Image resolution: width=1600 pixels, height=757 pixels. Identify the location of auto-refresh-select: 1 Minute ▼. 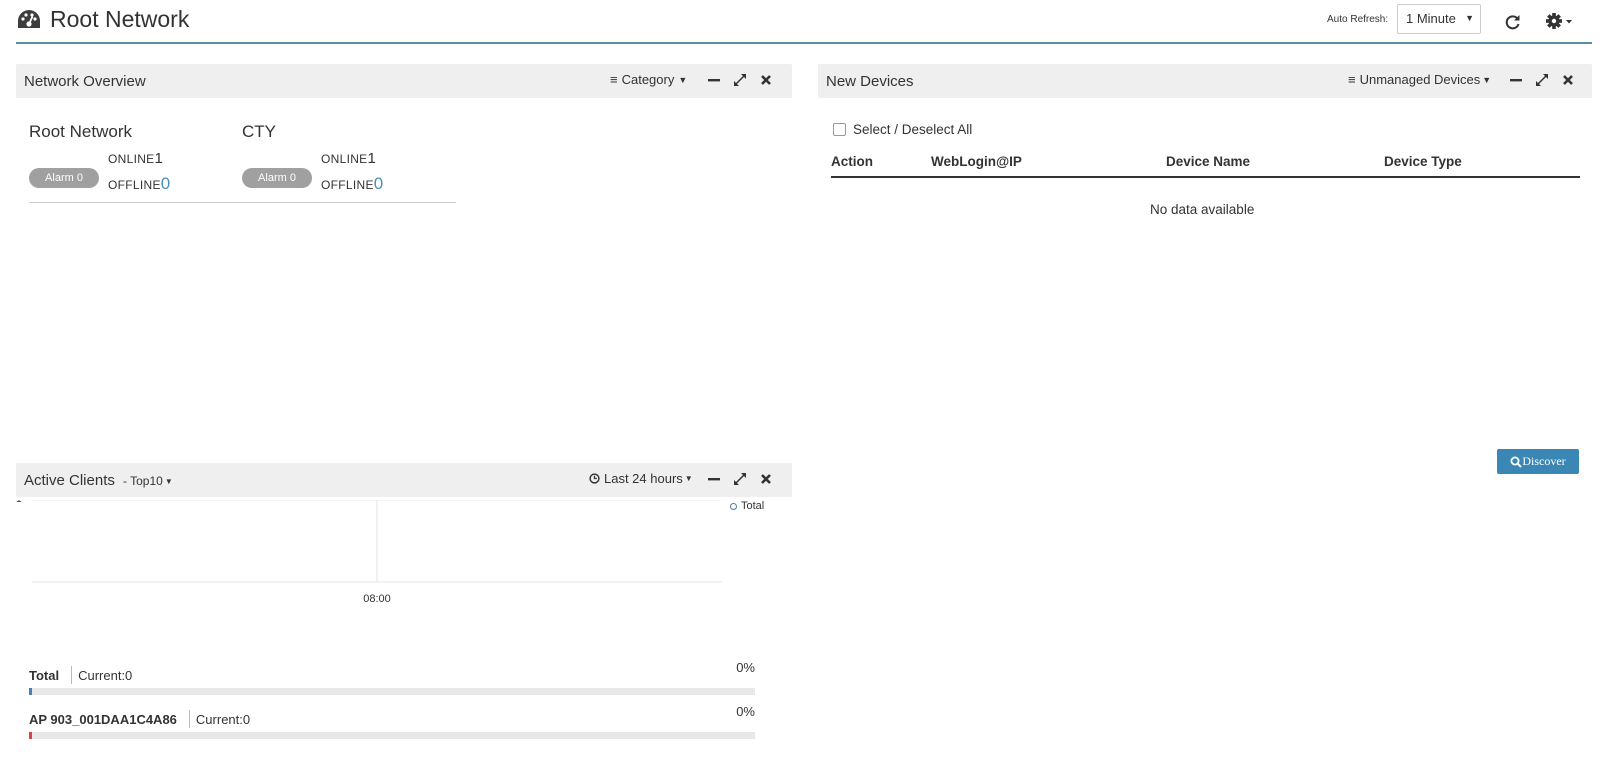
(1439, 19).